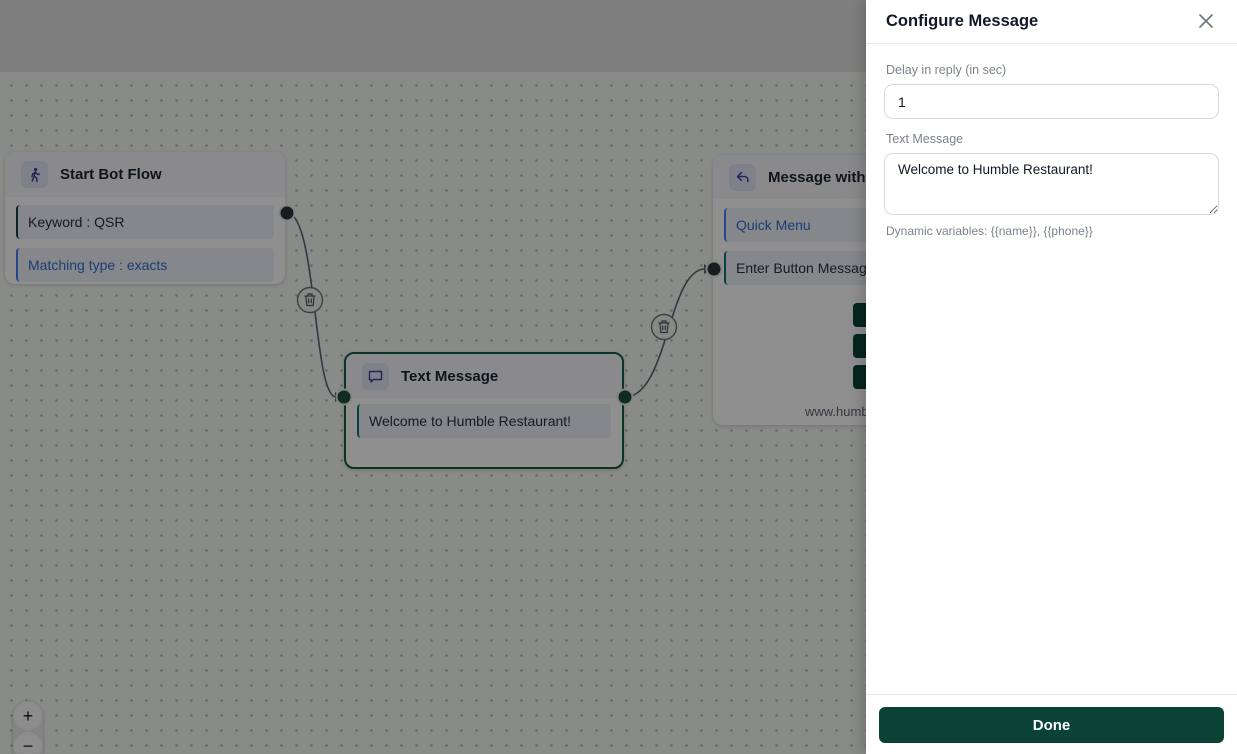  Describe the element at coordinates (946, 70) in the screenshot. I see `delay-field-label: Delay in reply (in sec)` at that location.